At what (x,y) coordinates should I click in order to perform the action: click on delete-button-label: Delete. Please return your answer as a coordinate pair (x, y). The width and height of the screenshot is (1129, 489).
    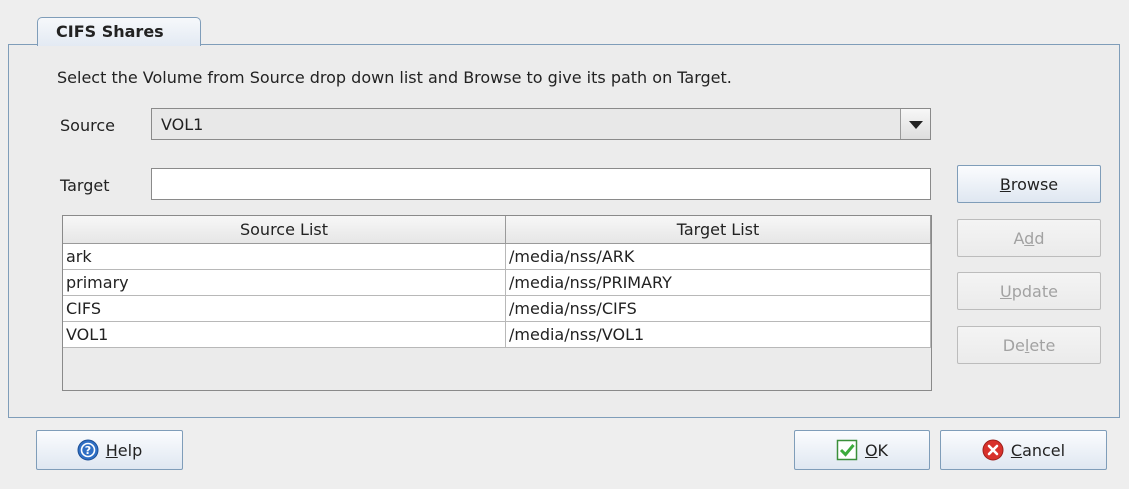
    Looking at the image, I should click on (1029, 345).